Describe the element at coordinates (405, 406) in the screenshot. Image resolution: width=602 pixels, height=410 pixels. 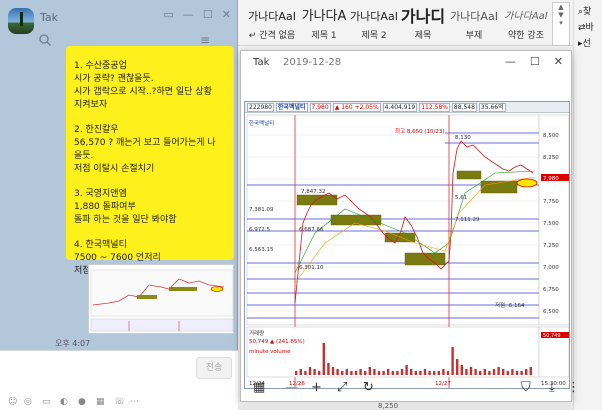
I see `background-strip: 8,250` at that location.